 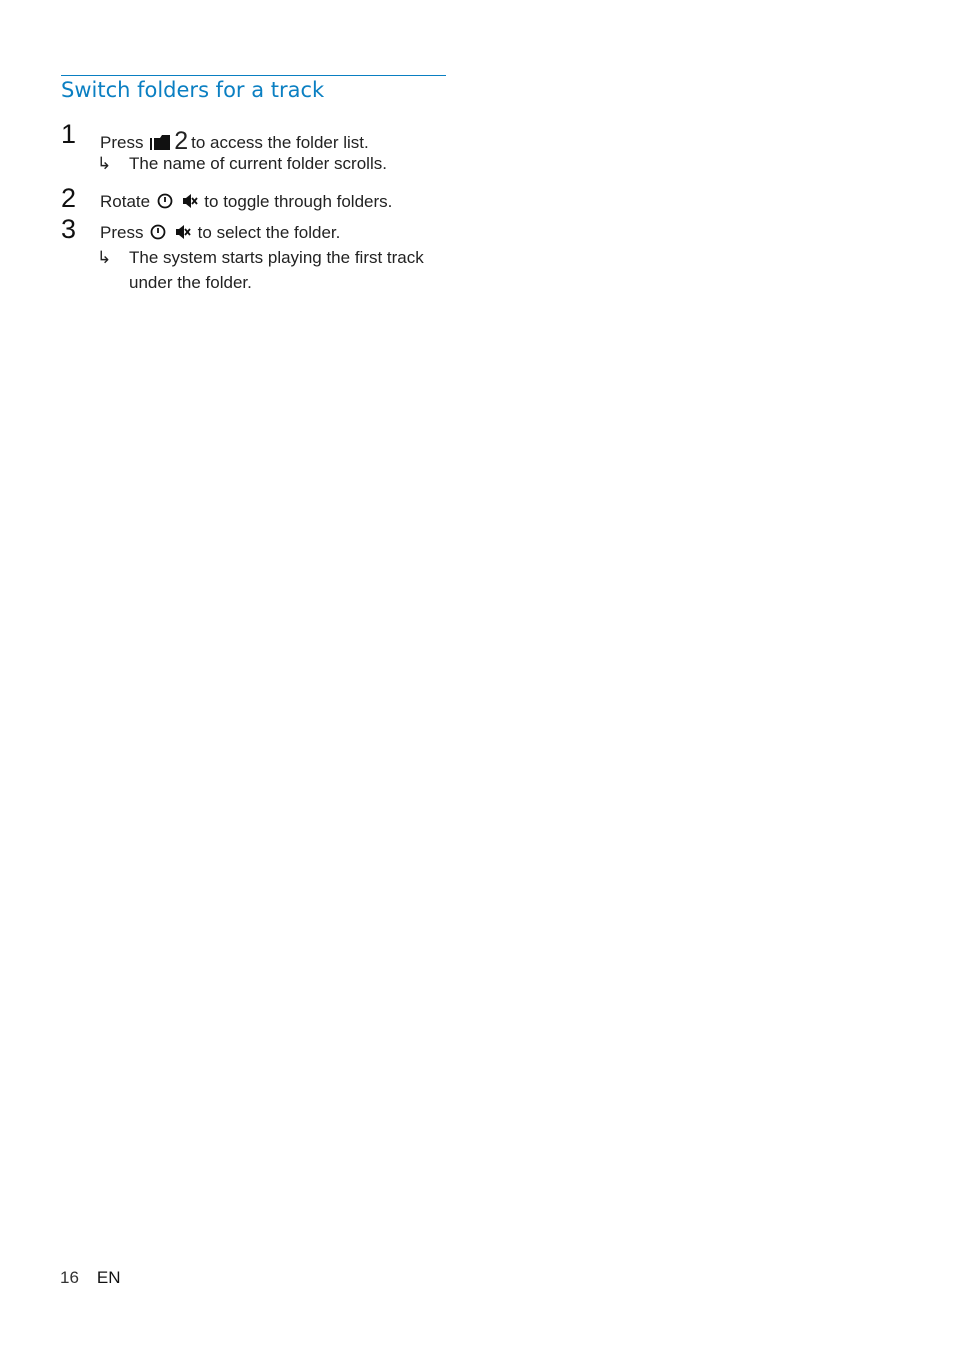 I want to click on step-suffix: to access the folder list., so click(x=280, y=142).